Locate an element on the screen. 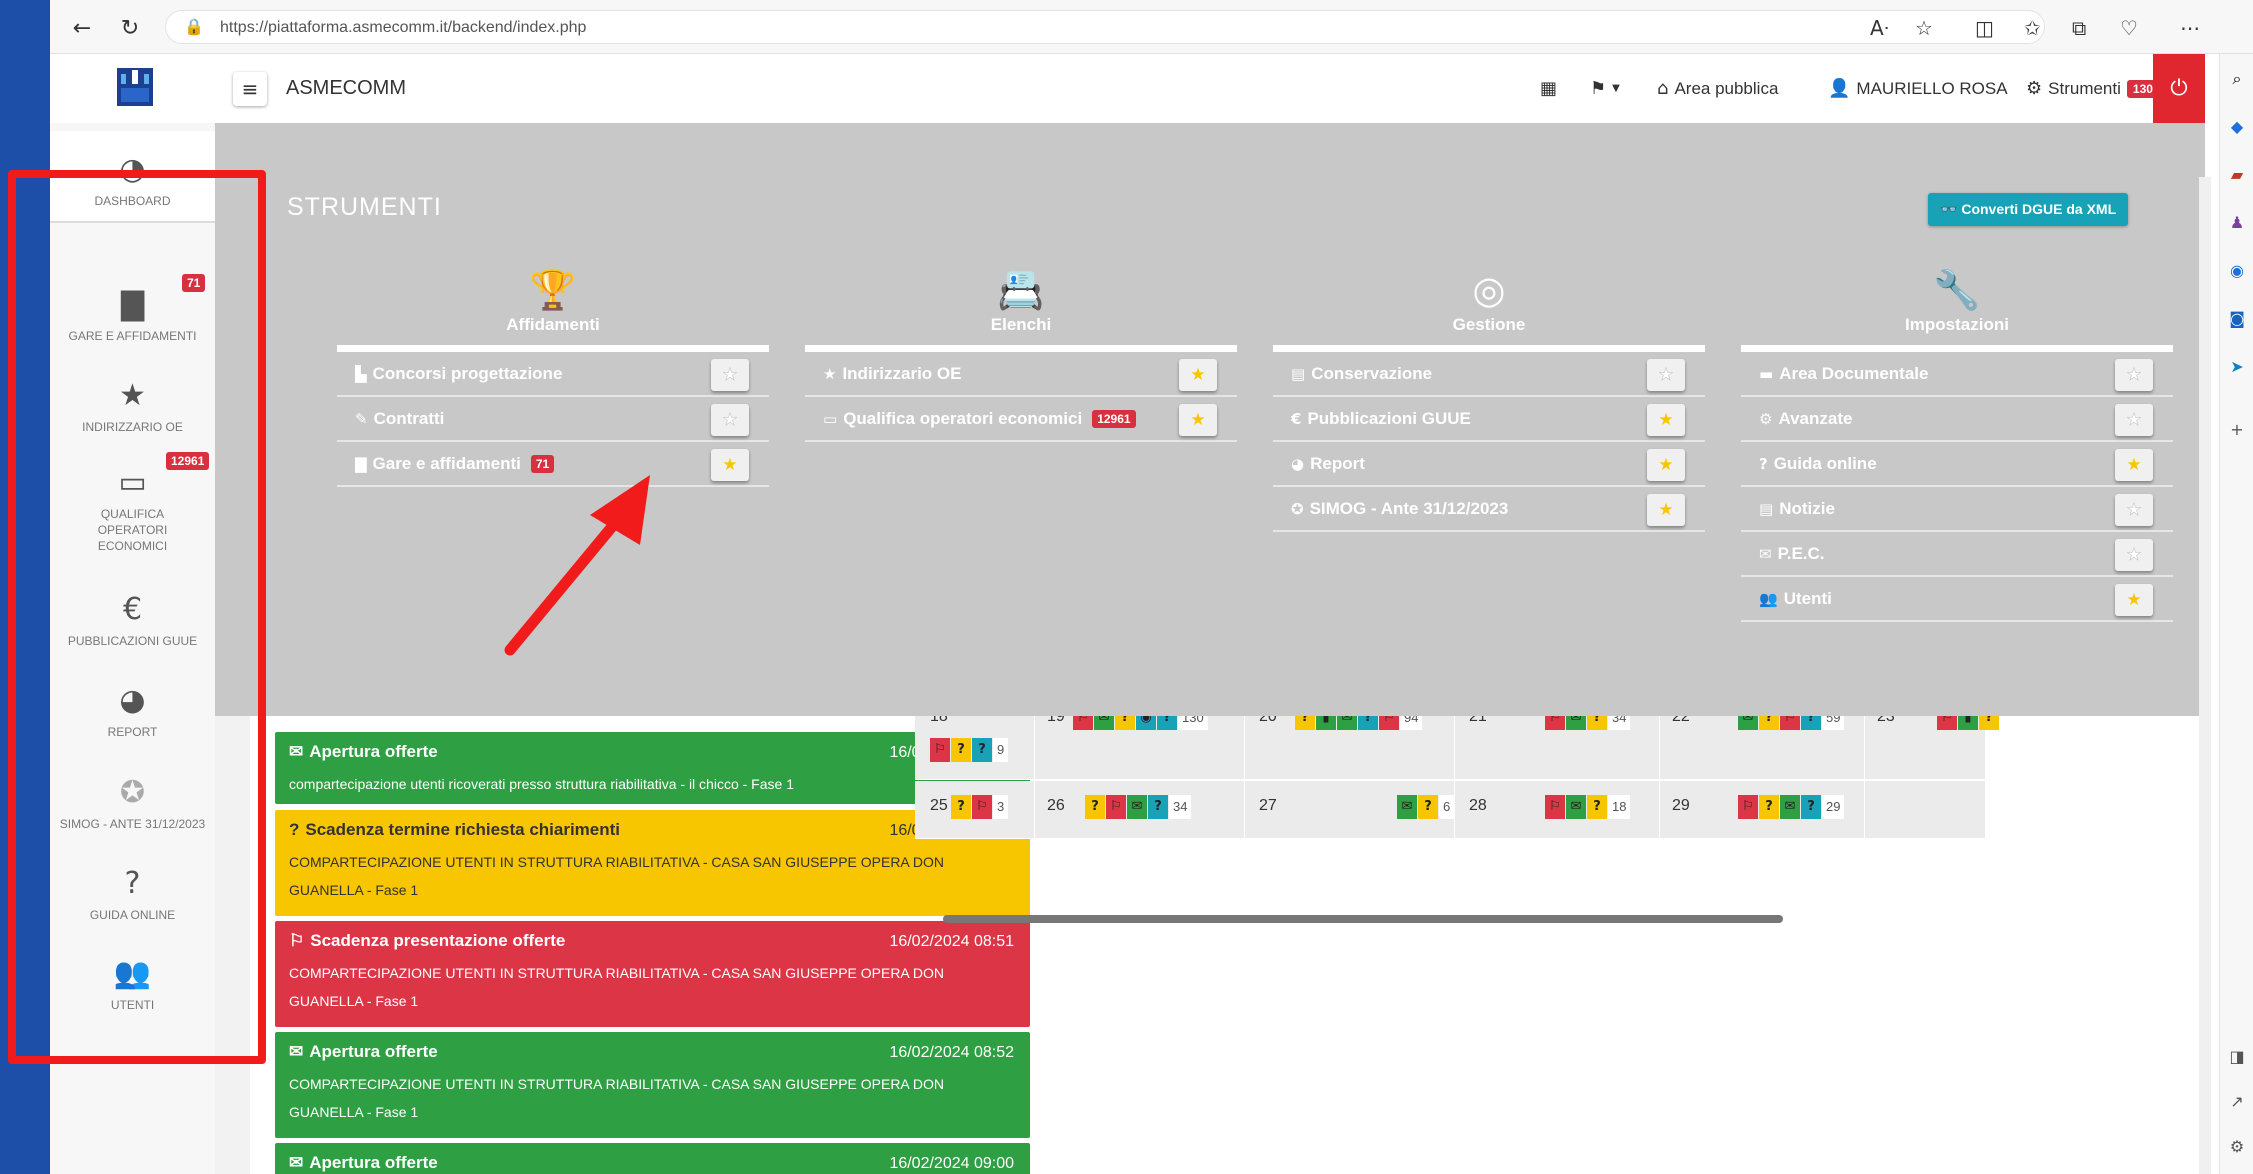  scrollbar-thumb is located at coordinates (1363, 919).